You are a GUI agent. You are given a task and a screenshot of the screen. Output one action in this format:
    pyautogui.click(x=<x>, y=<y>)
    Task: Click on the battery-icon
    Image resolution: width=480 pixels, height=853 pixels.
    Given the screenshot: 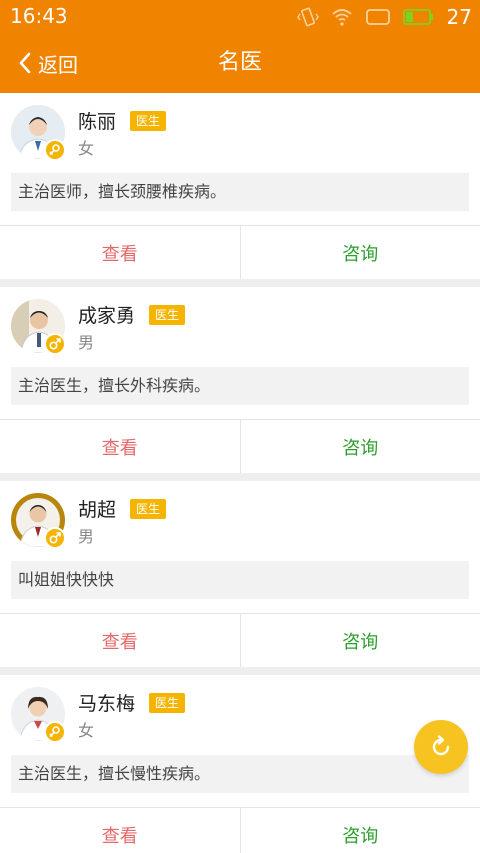 What is the action you would take?
    pyautogui.click(x=417, y=17)
    